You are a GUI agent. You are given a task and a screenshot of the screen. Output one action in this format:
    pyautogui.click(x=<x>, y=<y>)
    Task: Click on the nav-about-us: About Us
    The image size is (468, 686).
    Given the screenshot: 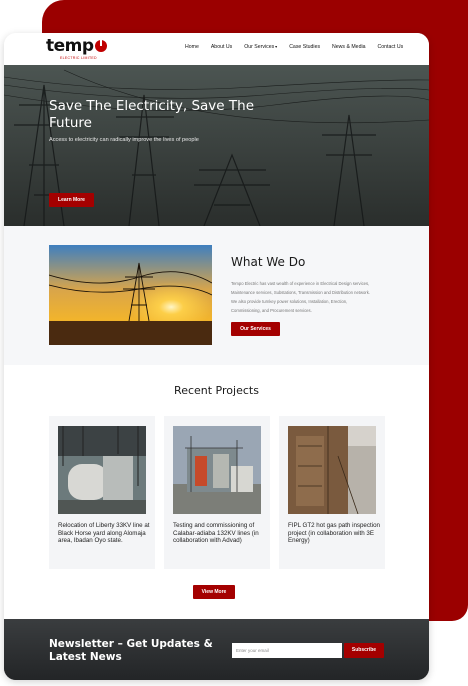 What is the action you would take?
    pyautogui.click(x=221, y=47)
    